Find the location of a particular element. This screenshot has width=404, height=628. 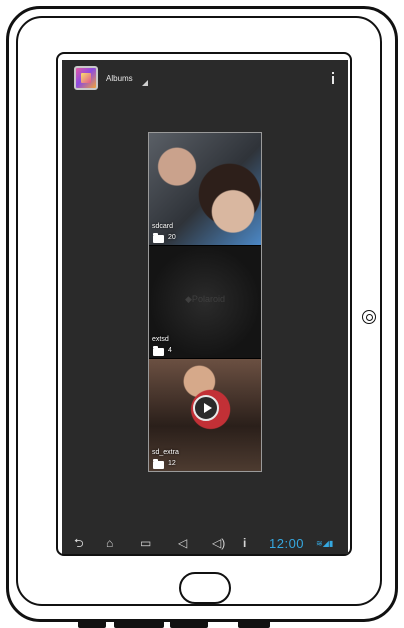

play-icon is located at coordinates (206, 408).